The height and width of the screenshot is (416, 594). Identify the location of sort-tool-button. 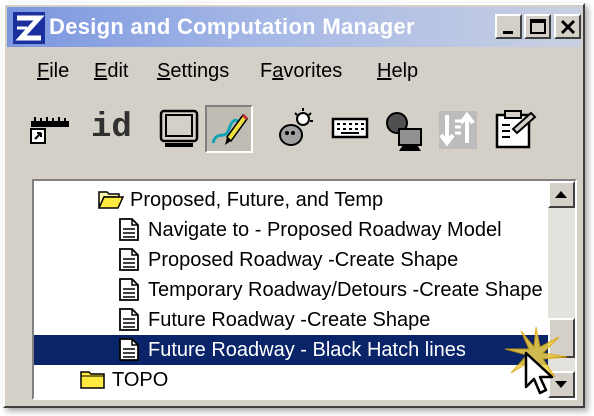
(459, 129).